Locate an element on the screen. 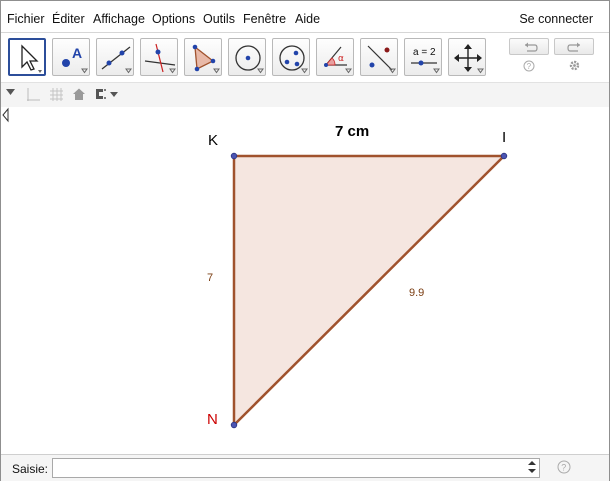  undo-button is located at coordinates (529, 46).